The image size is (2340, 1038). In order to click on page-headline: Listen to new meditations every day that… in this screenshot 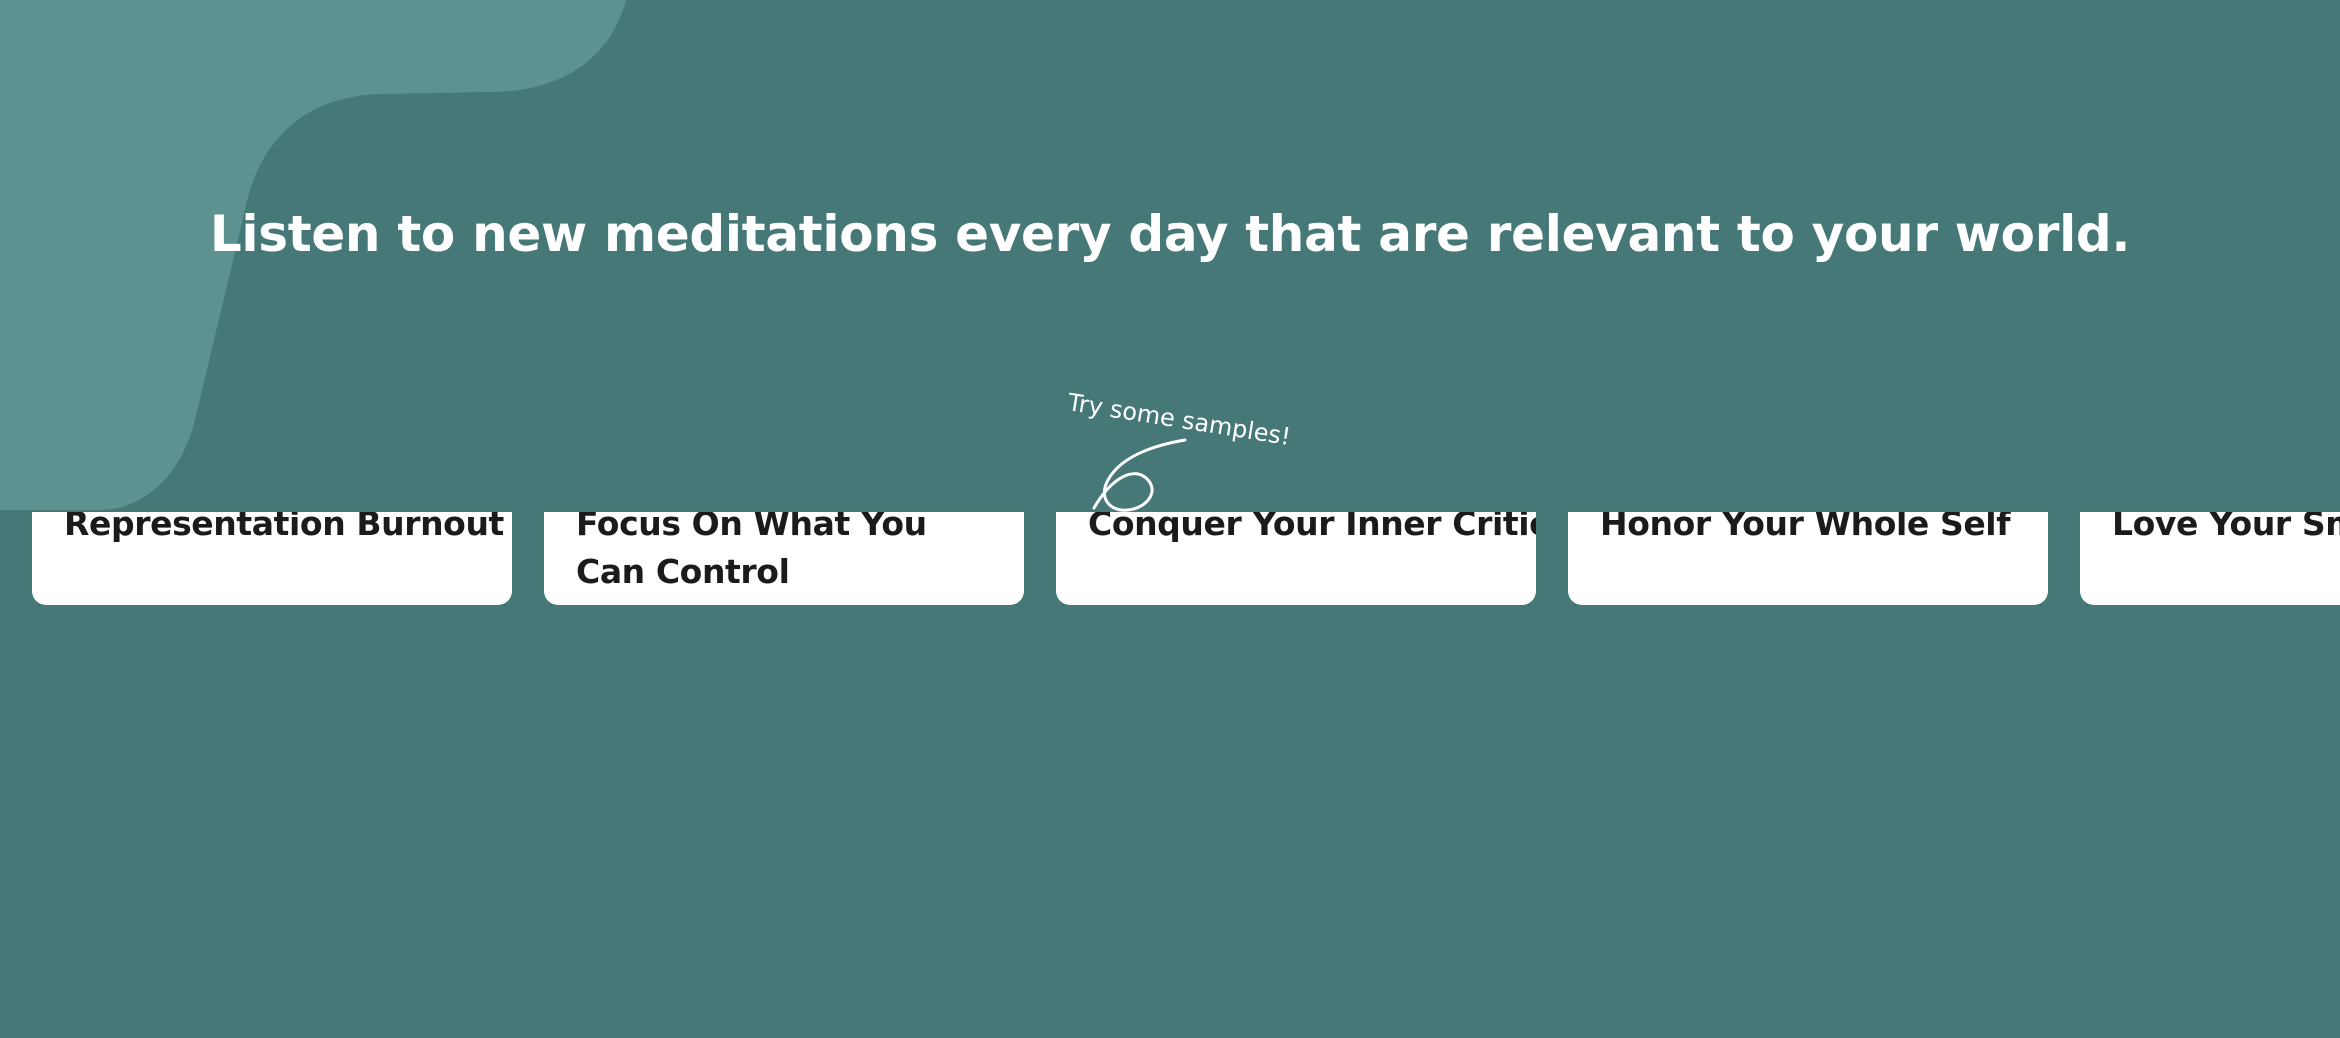, I will do `click(1170, 234)`.